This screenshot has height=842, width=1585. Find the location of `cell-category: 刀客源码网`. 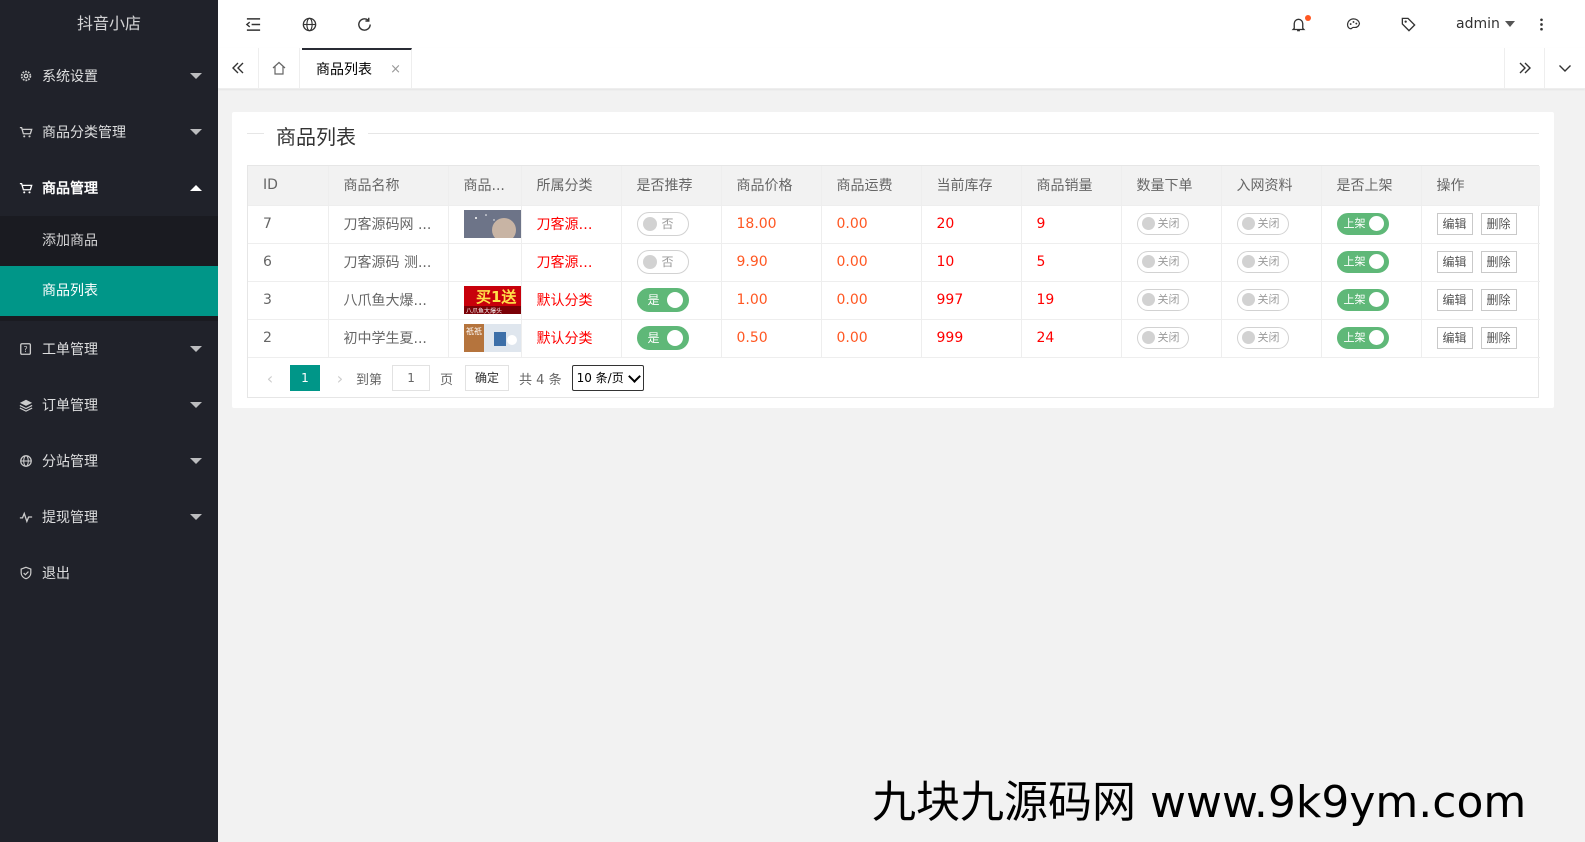

cell-category: 刀客源码网 is located at coordinates (571, 224).